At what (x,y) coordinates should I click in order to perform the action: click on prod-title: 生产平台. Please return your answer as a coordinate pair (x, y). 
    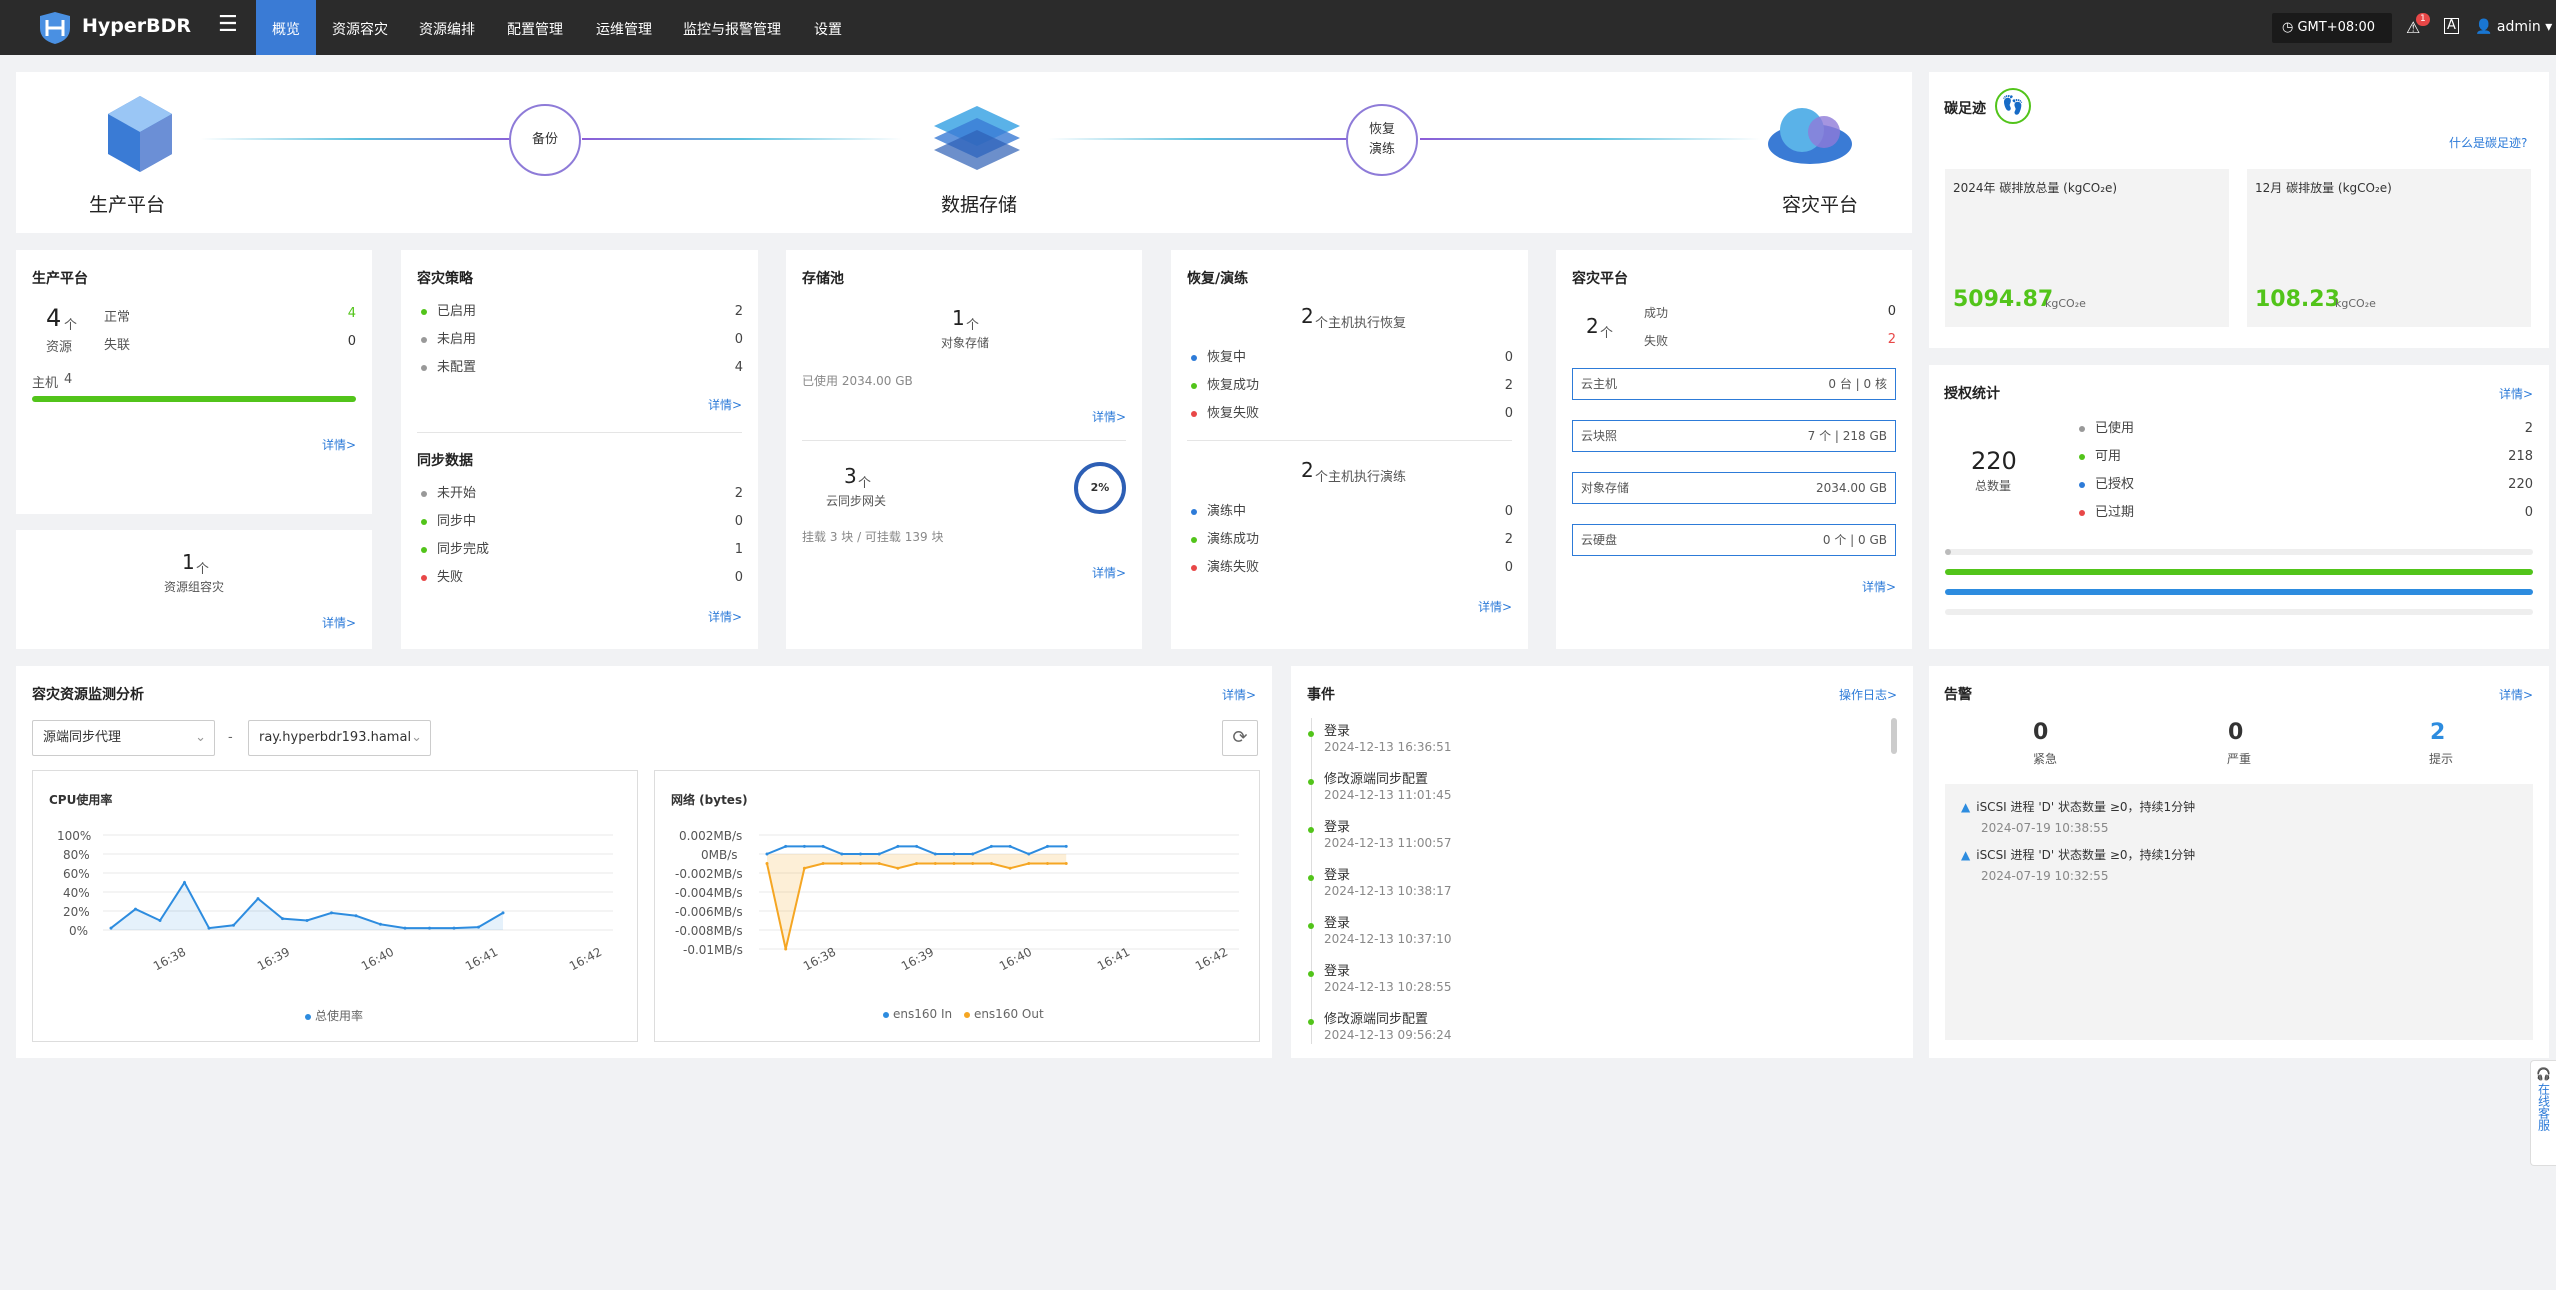
    Looking at the image, I should click on (60, 279).